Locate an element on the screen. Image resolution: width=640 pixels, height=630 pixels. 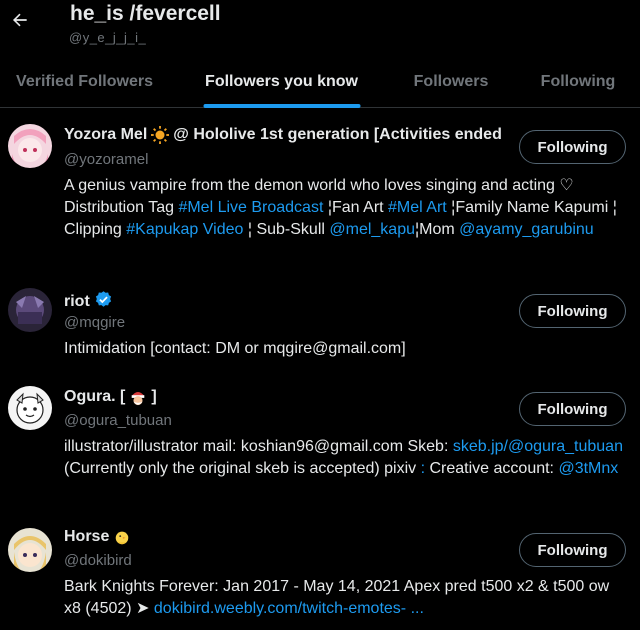
back-arrow-icon is located at coordinates (20, 20).